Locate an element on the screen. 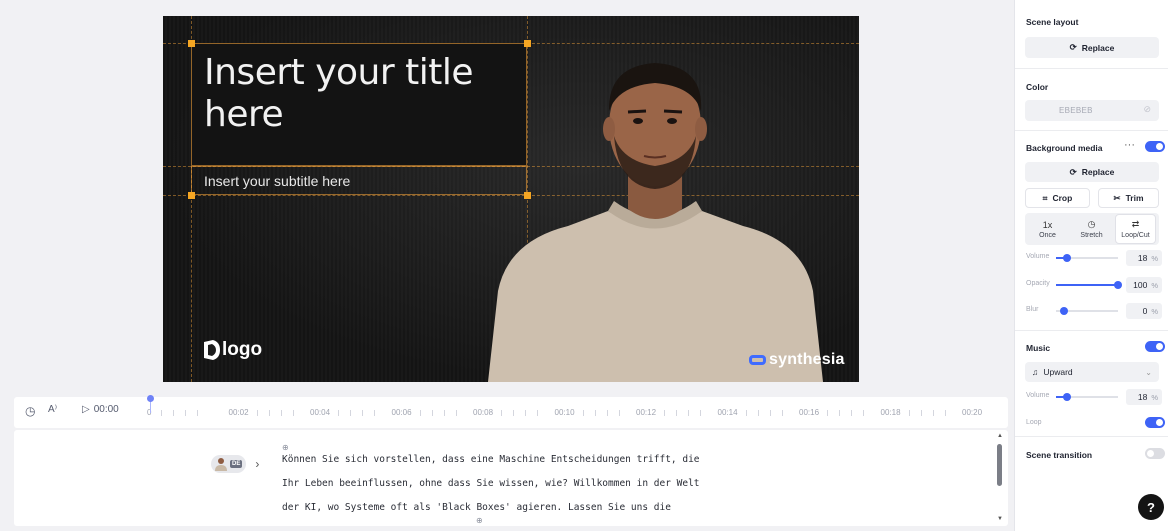  background-media-toggle is located at coordinates (1155, 146).